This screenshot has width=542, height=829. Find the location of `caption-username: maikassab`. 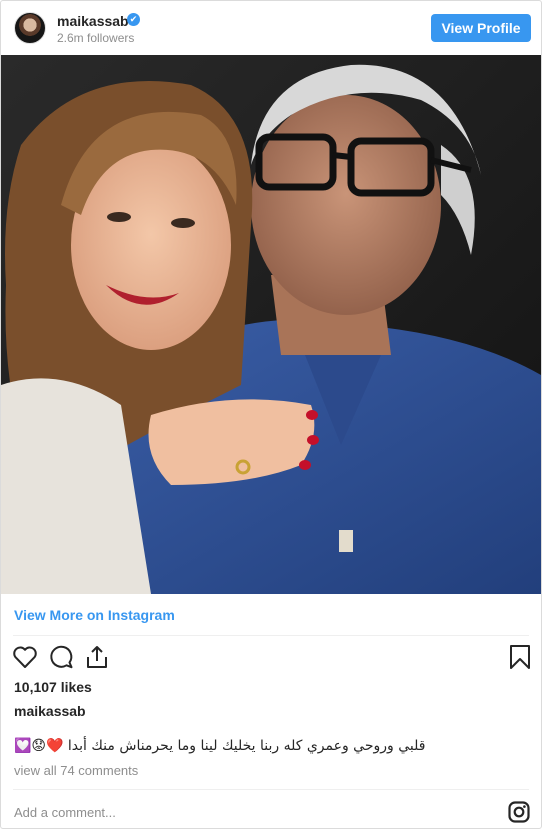

caption-username: maikassab is located at coordinates (50, 711).